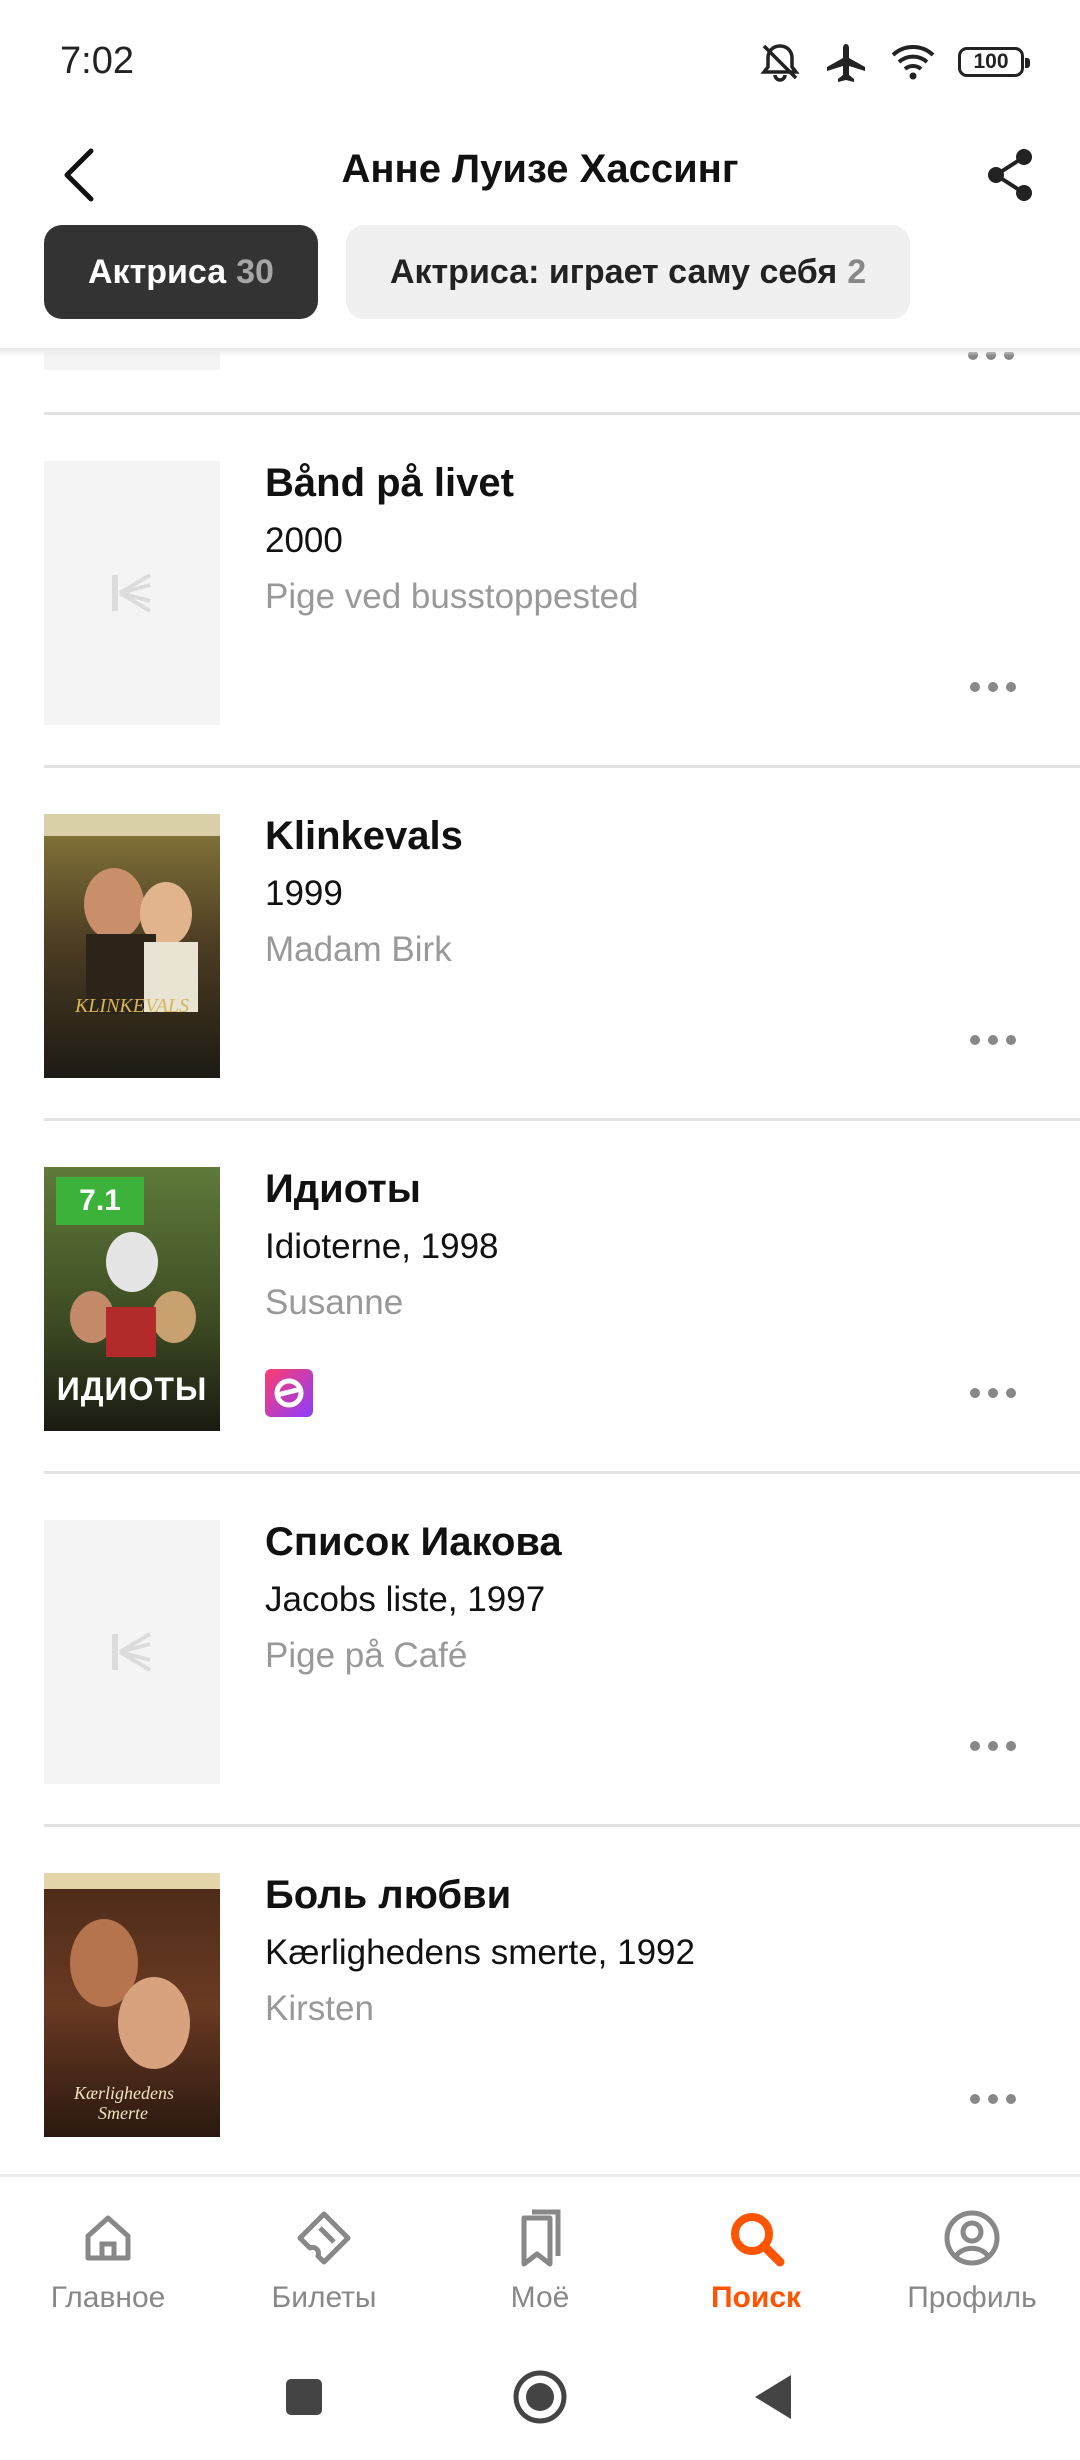 The width and height of the screenshot is (1080, 2460). Describe the element at coordinates (382, 1246) in the screenshot. I see `film-year: Idioterne, 1998` at that location.